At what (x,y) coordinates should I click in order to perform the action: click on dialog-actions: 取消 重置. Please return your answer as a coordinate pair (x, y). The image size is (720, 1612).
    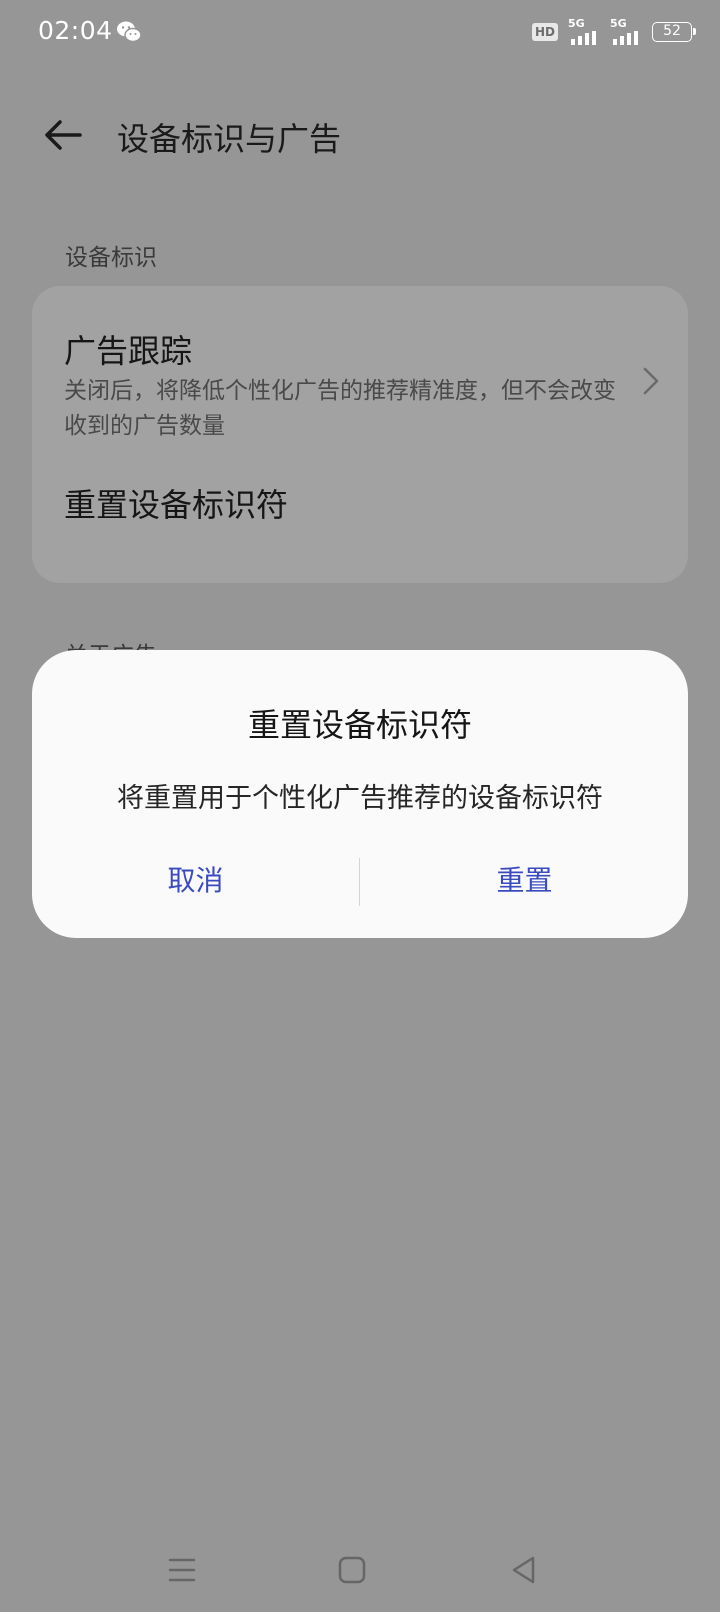
    Looking at the image, I should click on (360, 881).